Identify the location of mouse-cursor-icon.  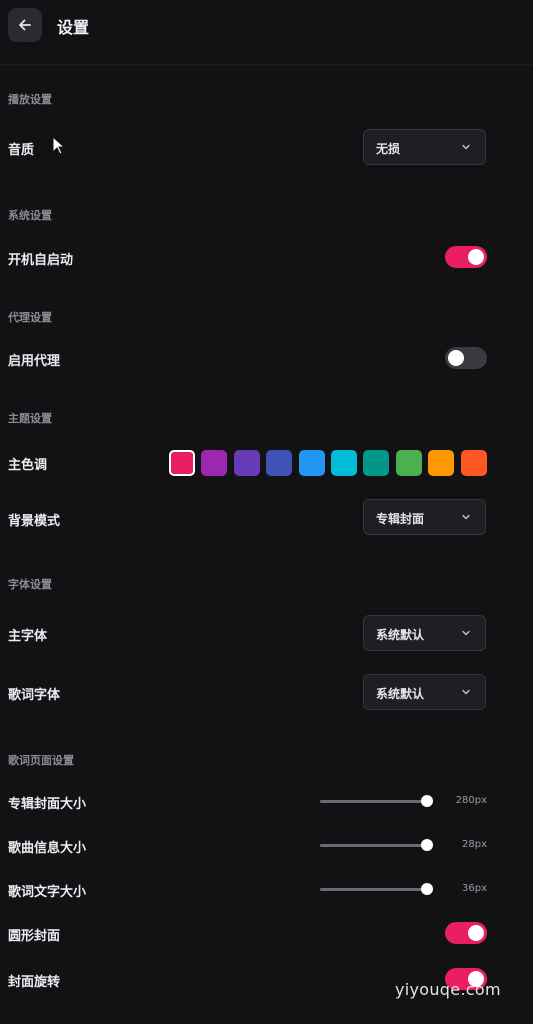
(59, 145).